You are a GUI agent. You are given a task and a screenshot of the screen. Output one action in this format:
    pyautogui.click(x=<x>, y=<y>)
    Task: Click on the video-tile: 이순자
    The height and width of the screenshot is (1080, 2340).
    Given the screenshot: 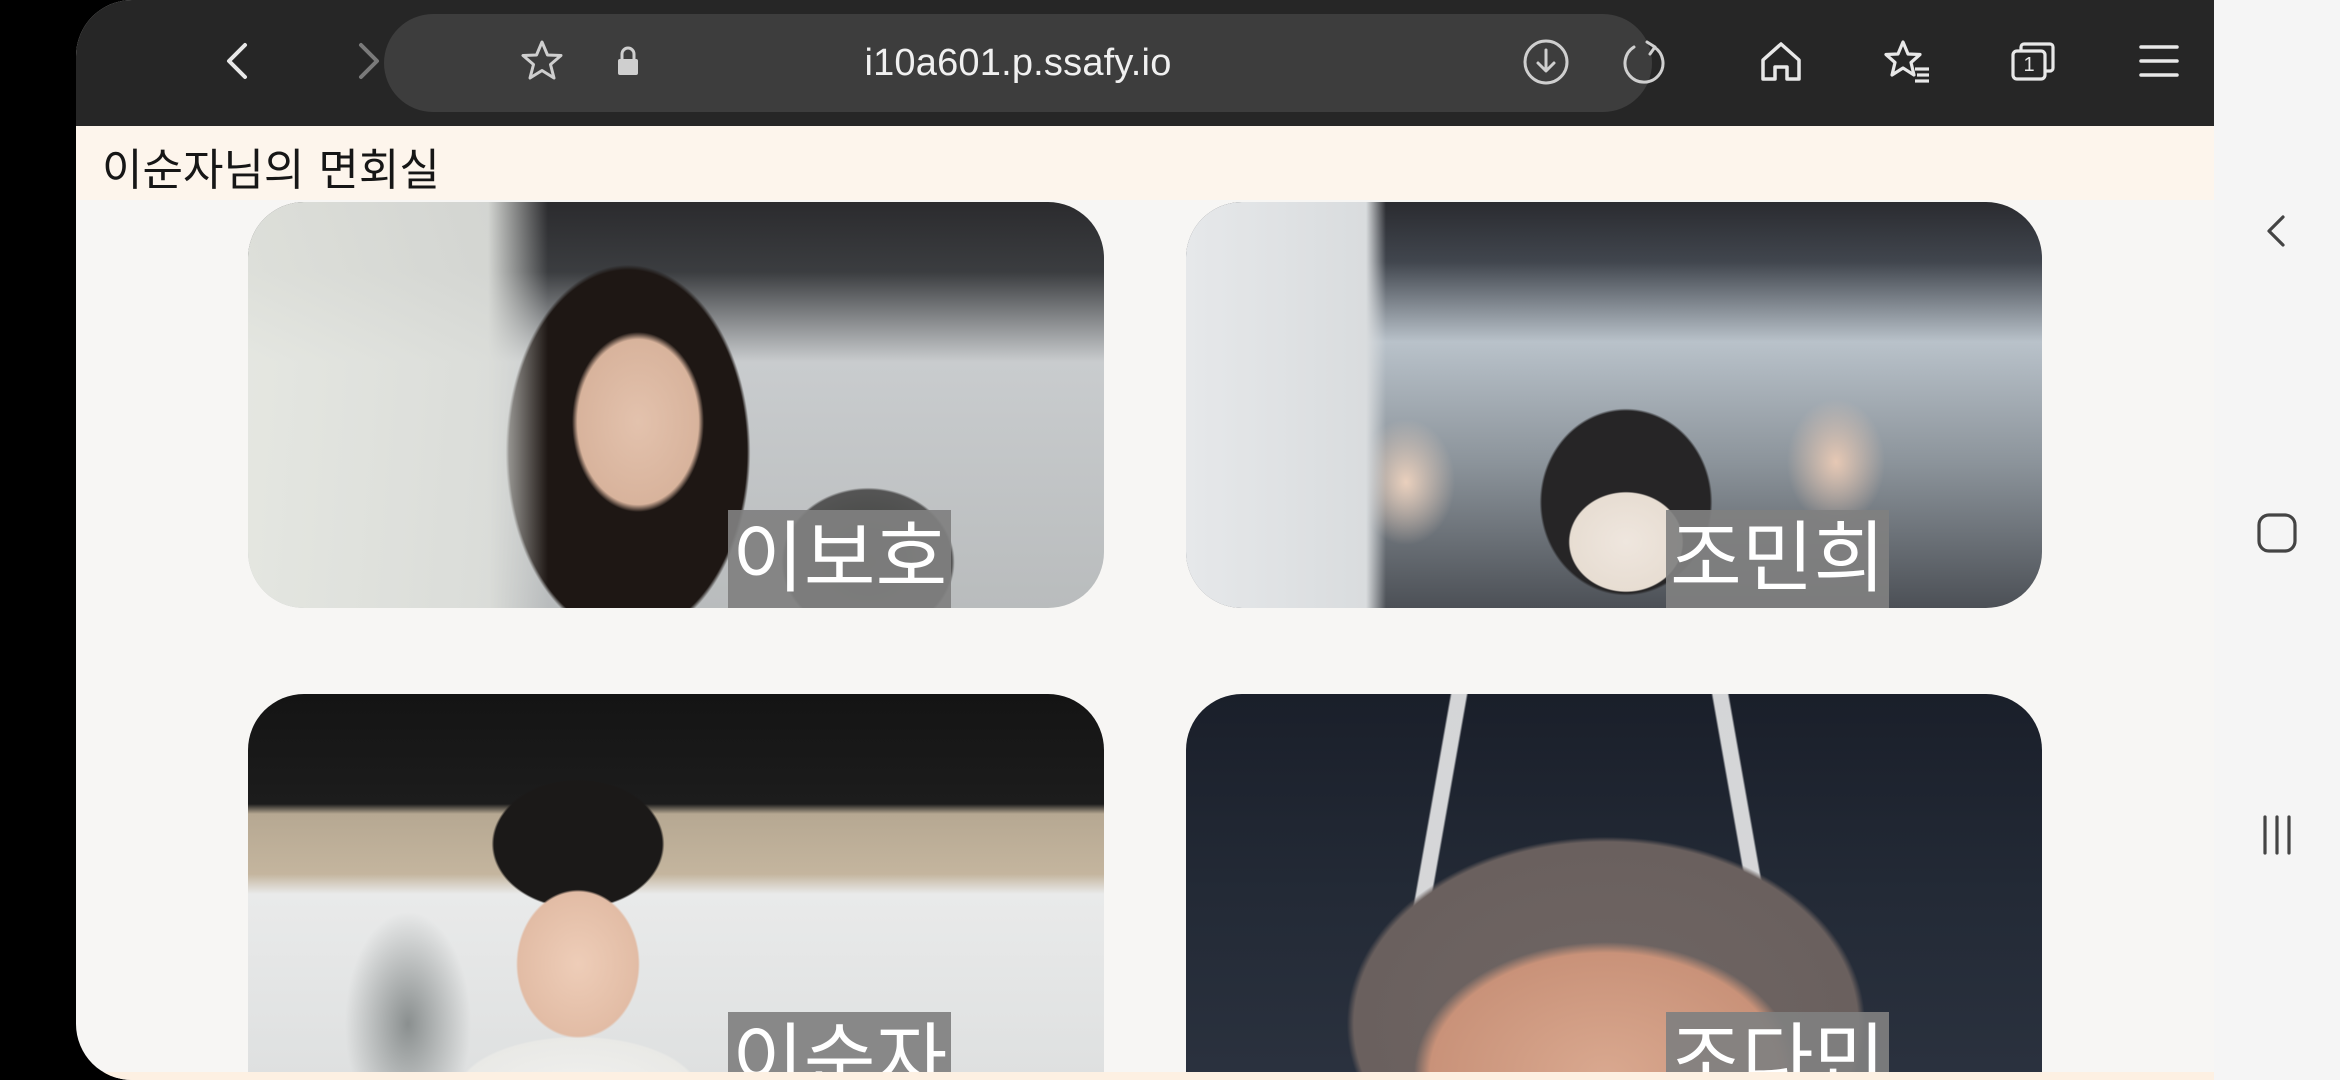 What is the action you would take?
    pyautogui.click(x=676, y=887)
    